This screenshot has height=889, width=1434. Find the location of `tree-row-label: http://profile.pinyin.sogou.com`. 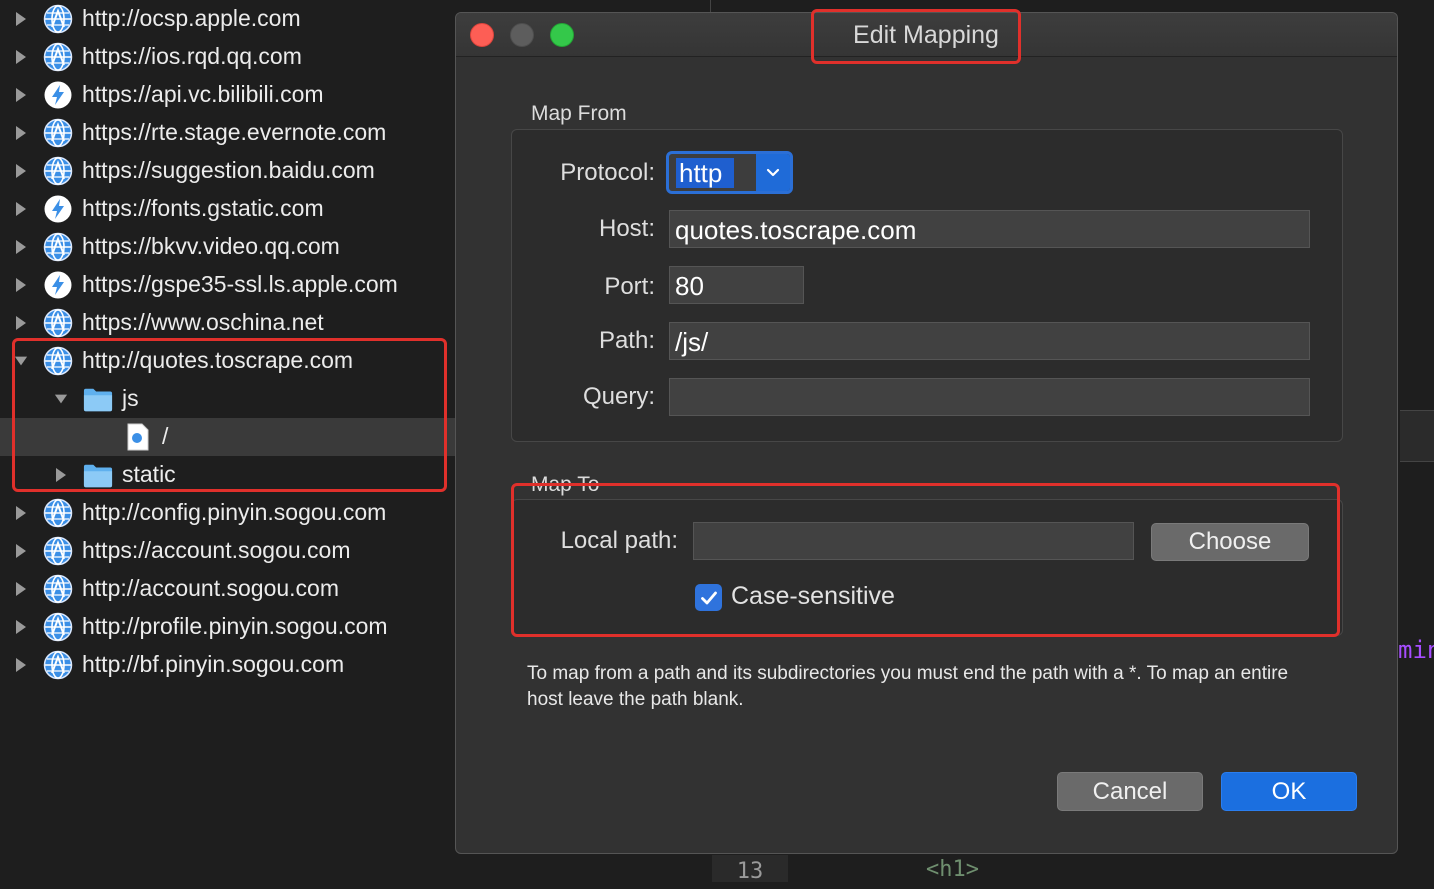

tree-row-label: http://profile.pinyin.sogou.com is located at coordinates (235, 626).